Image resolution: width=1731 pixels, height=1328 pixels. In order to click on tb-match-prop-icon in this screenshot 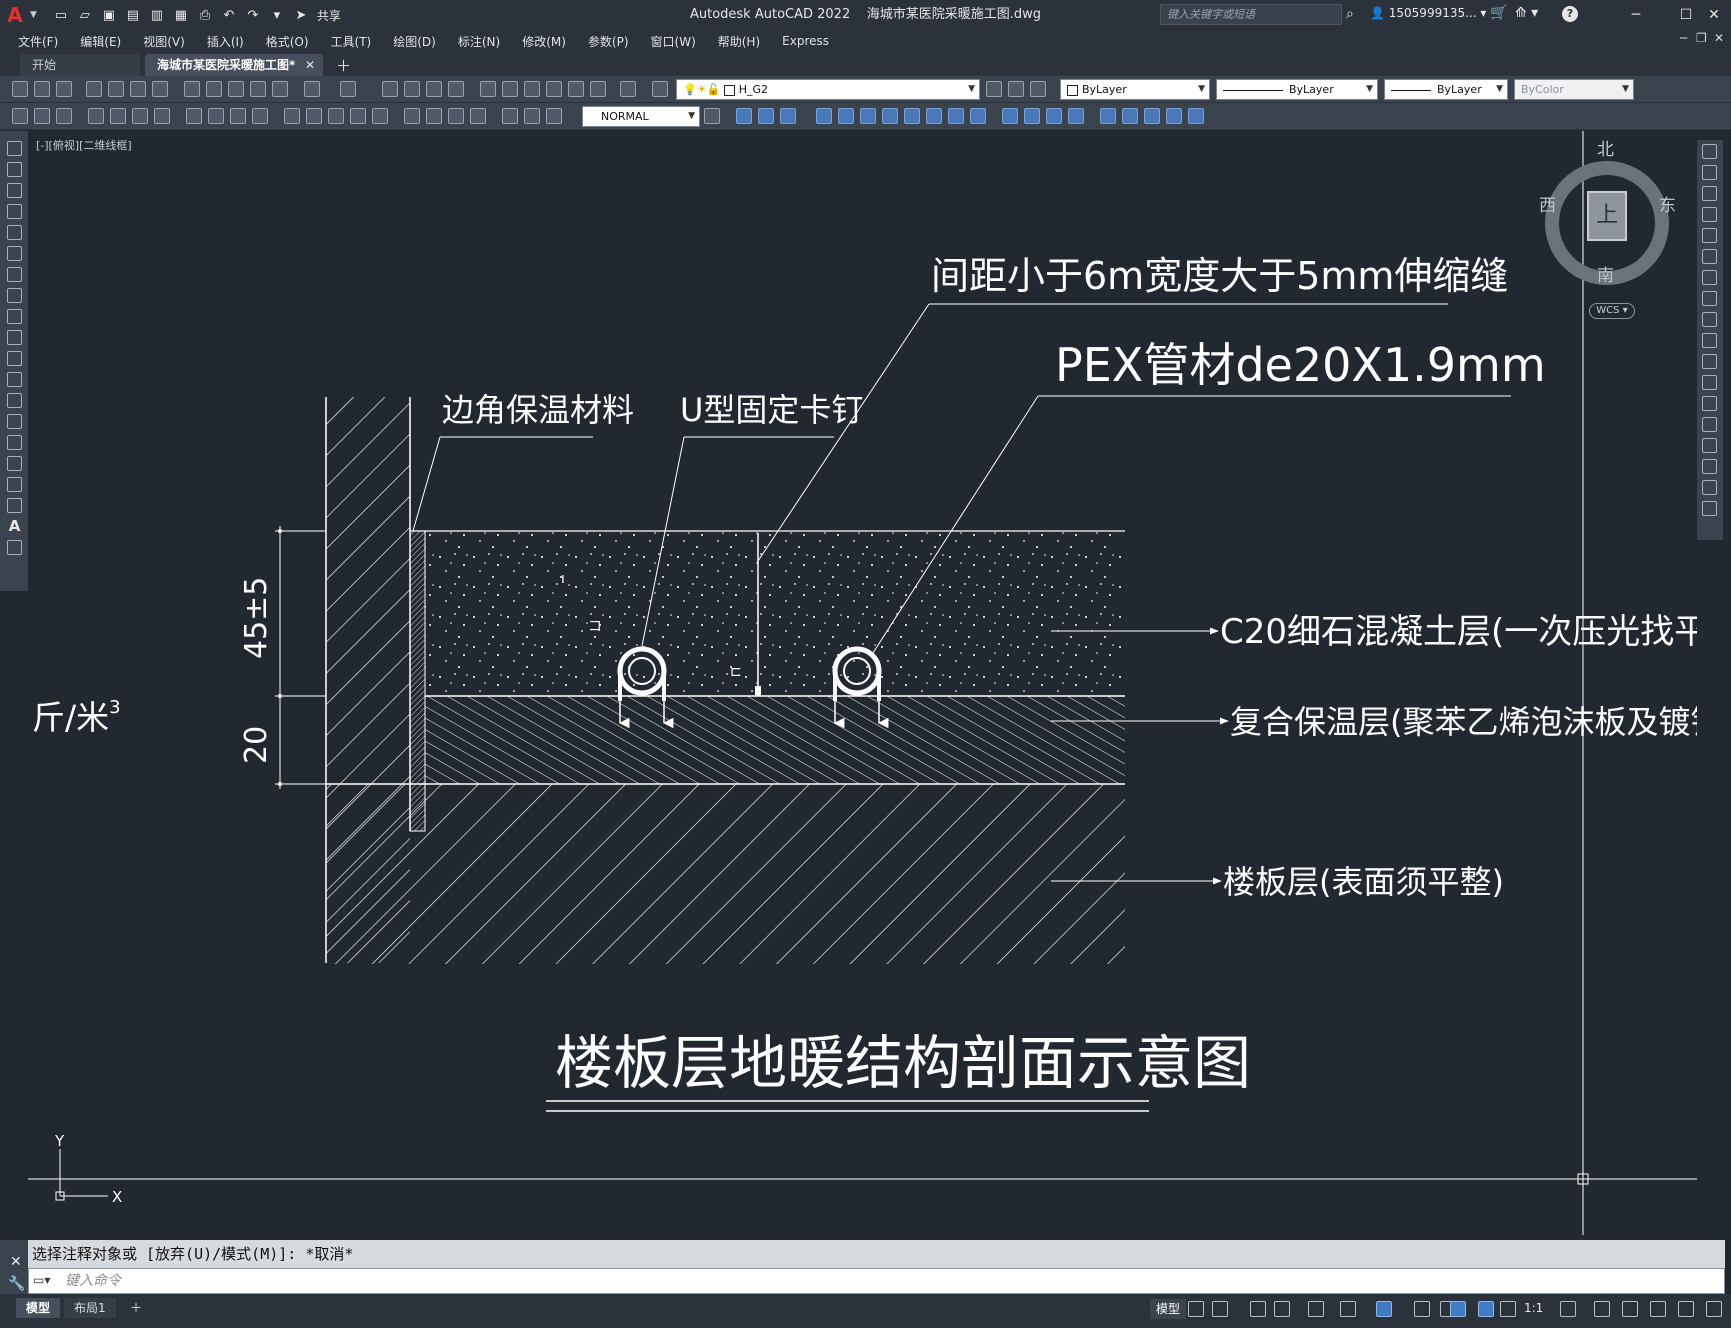, I will do `click(258, 89)`.